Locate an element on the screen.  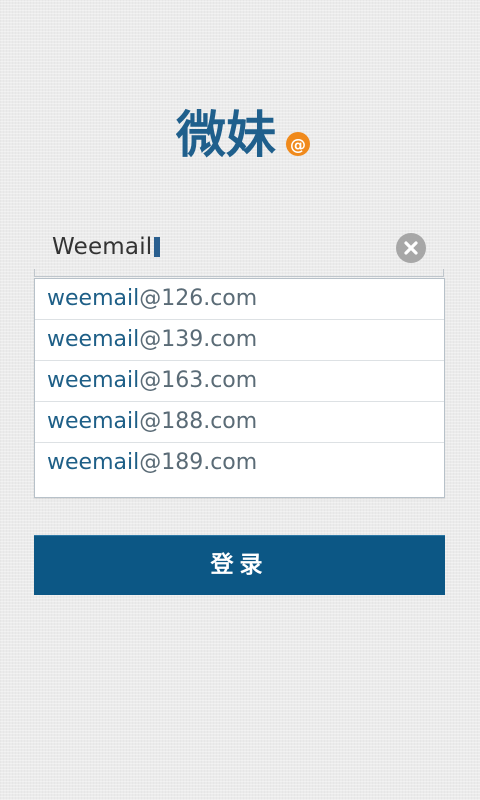
suggestion-item: weemail@139.com is located at coordinates (239, 340).